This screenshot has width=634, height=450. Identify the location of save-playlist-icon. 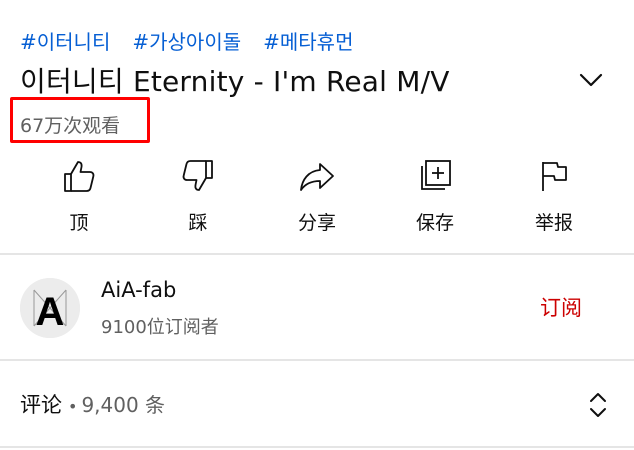
(436, 175).